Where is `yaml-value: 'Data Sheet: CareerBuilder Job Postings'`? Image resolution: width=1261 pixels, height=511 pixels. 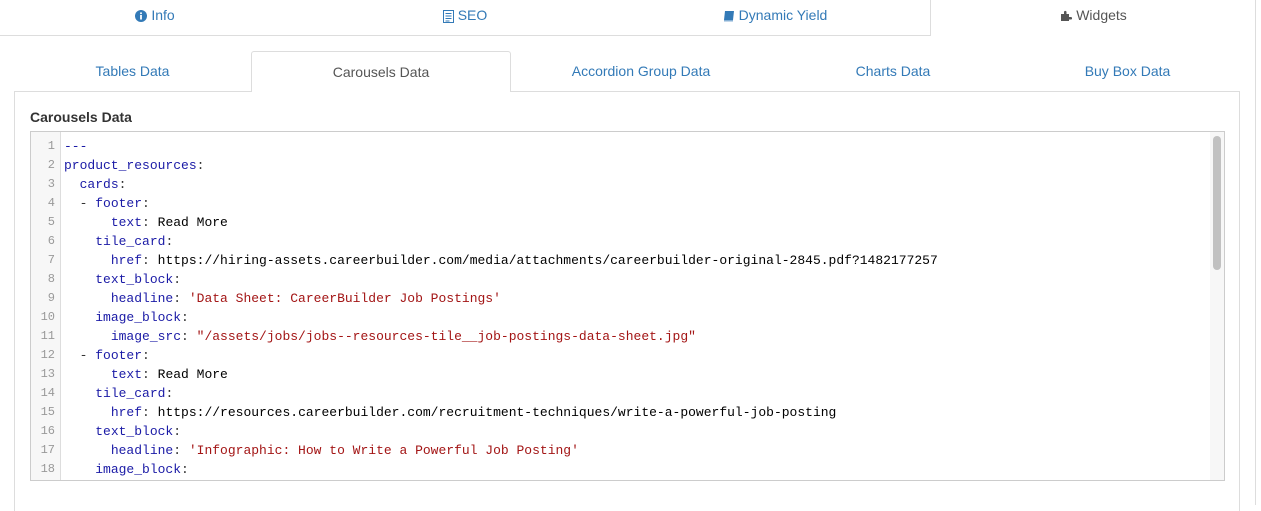
yaml-value: 'Data Sheet: CareerBuilder Job Postings' is located at coordinates (344, 298).